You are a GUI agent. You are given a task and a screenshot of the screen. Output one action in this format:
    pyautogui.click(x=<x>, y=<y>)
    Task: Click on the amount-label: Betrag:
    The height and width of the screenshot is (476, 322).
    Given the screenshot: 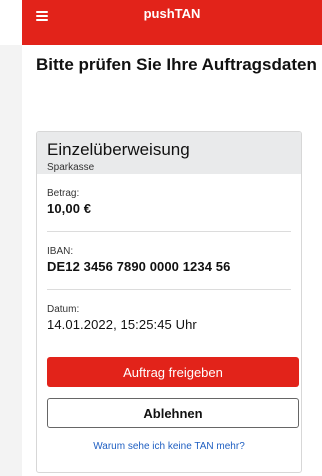 What is the action you would take?
    pyautogui.click(x=63, y=193)
    